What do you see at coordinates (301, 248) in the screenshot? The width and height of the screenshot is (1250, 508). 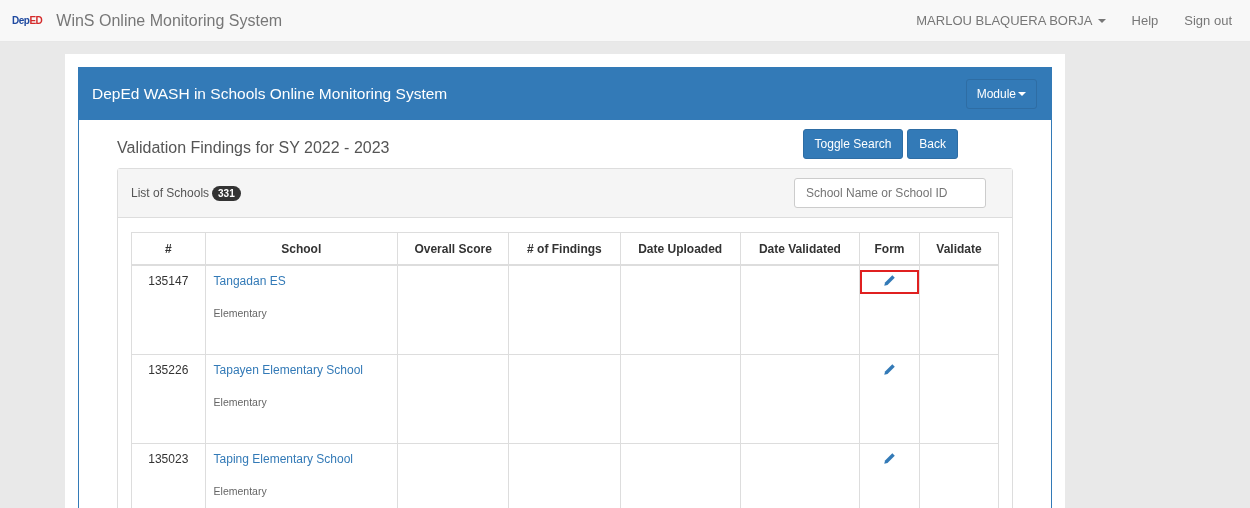 I see `column-header: School` at bounding box center [301, 248].